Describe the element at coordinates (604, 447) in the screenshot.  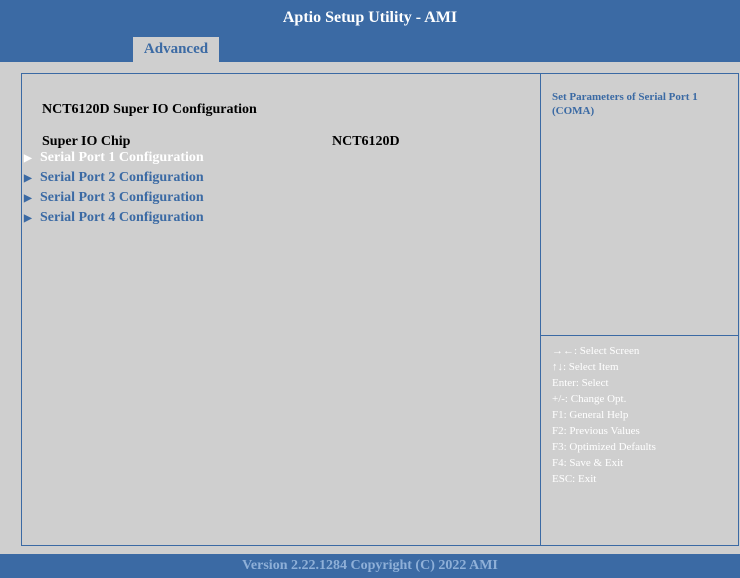
I see `key-help-item: F3: Optimized Defaults` at that location.